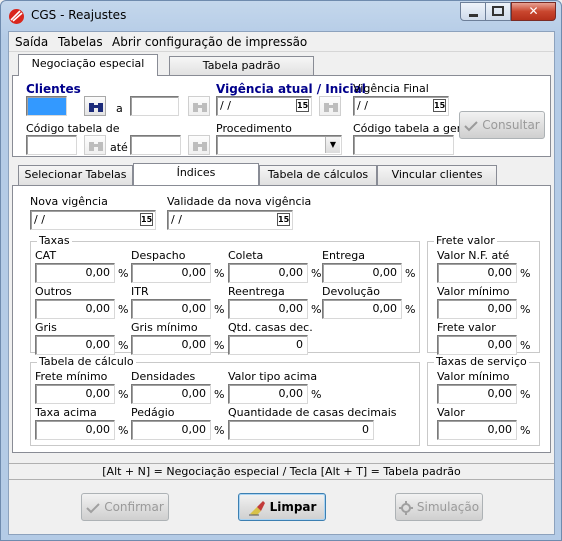 Image resolution: width=562 pixels, height=541 pixels. I want to click on maximize-icon, so click(498, 11).